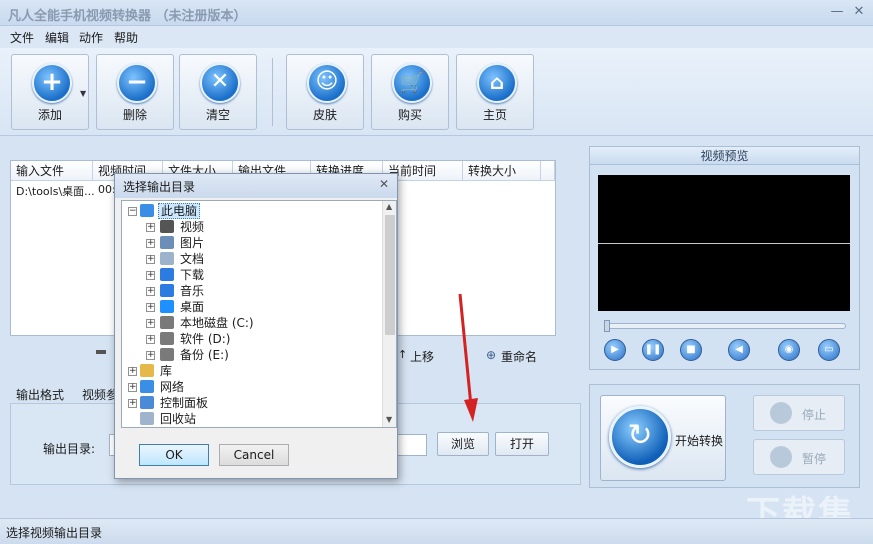 Image resolution: width=873 pixels, height=544 pixels. Describe the element at coordinates (50, 92) in the screenshot. I see `add-button: + ▼ 添加` at that location.